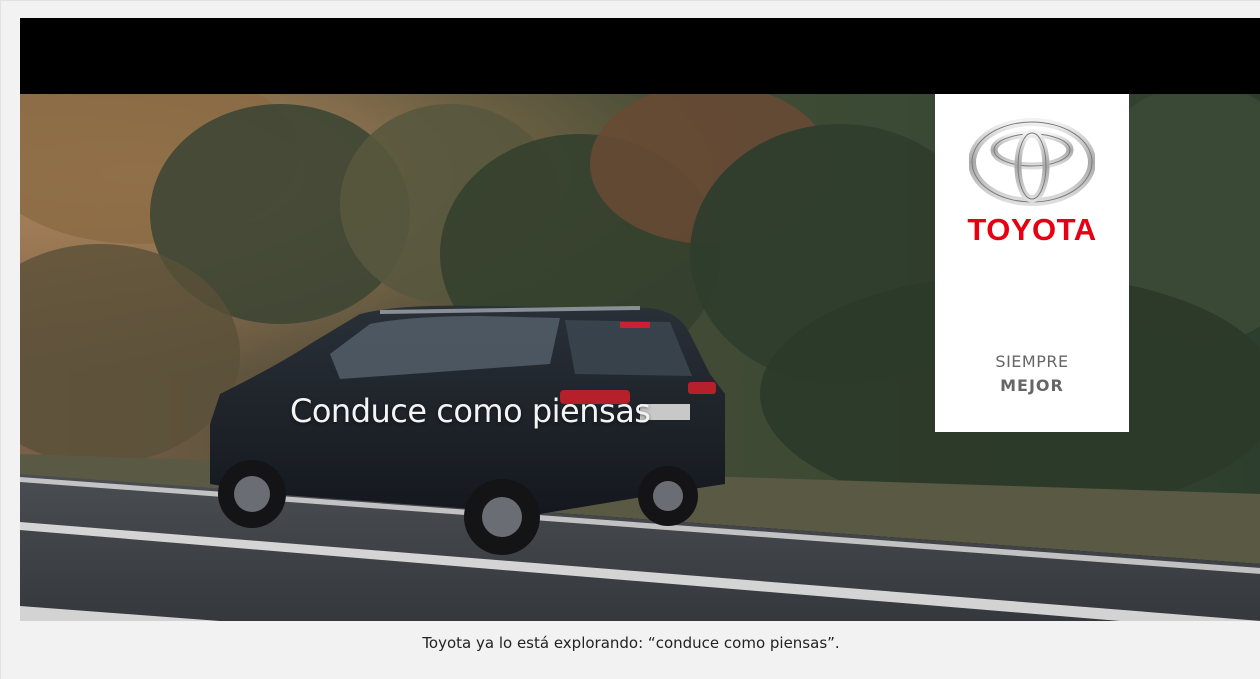 Image resolution: width=1260 pixels, height=679 pixels. What do you see at coordinates (470, 411) in the screenshot?
I see `video-overlay-text: Conduce como piensas` at bounding box center [470, 411].